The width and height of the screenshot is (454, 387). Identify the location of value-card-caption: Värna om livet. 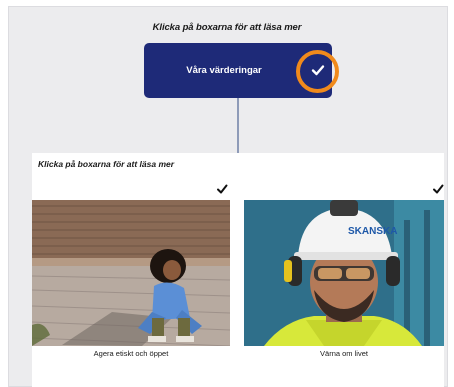
(344, 353).